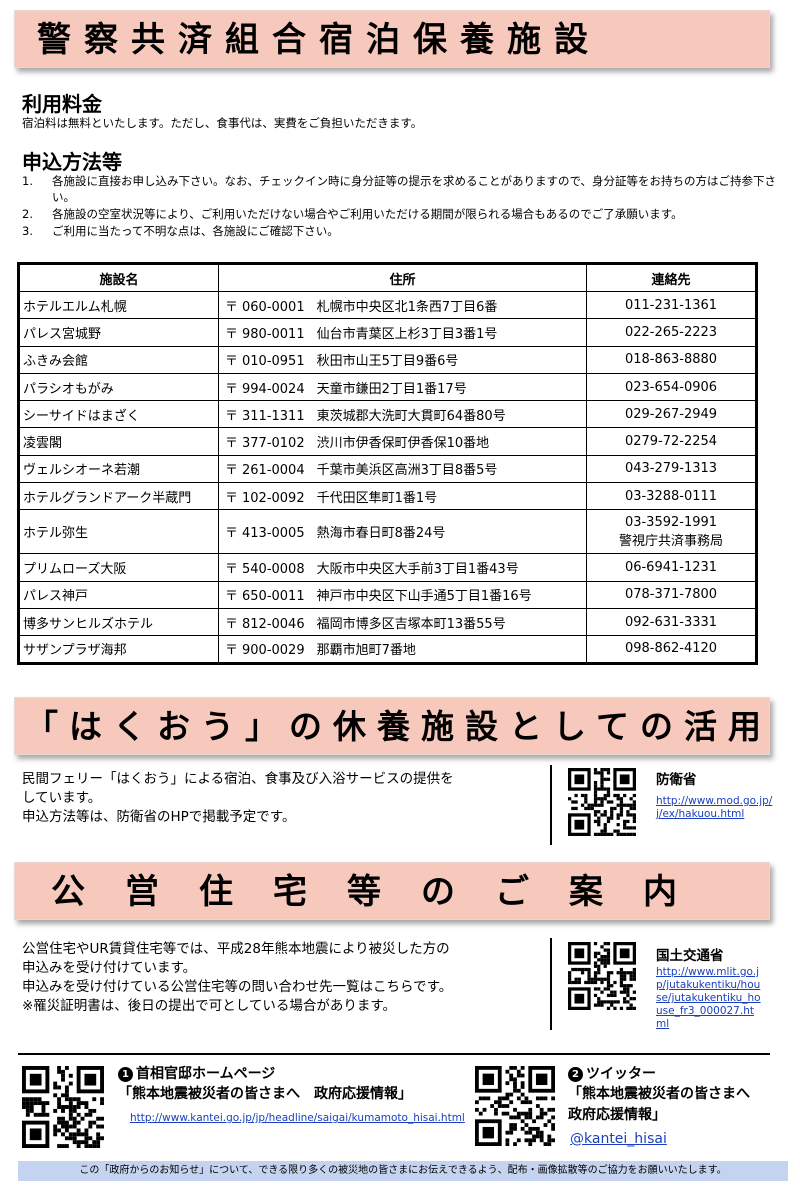  I want to click on facility-contact: 078-371-7800, so click(671, 594).